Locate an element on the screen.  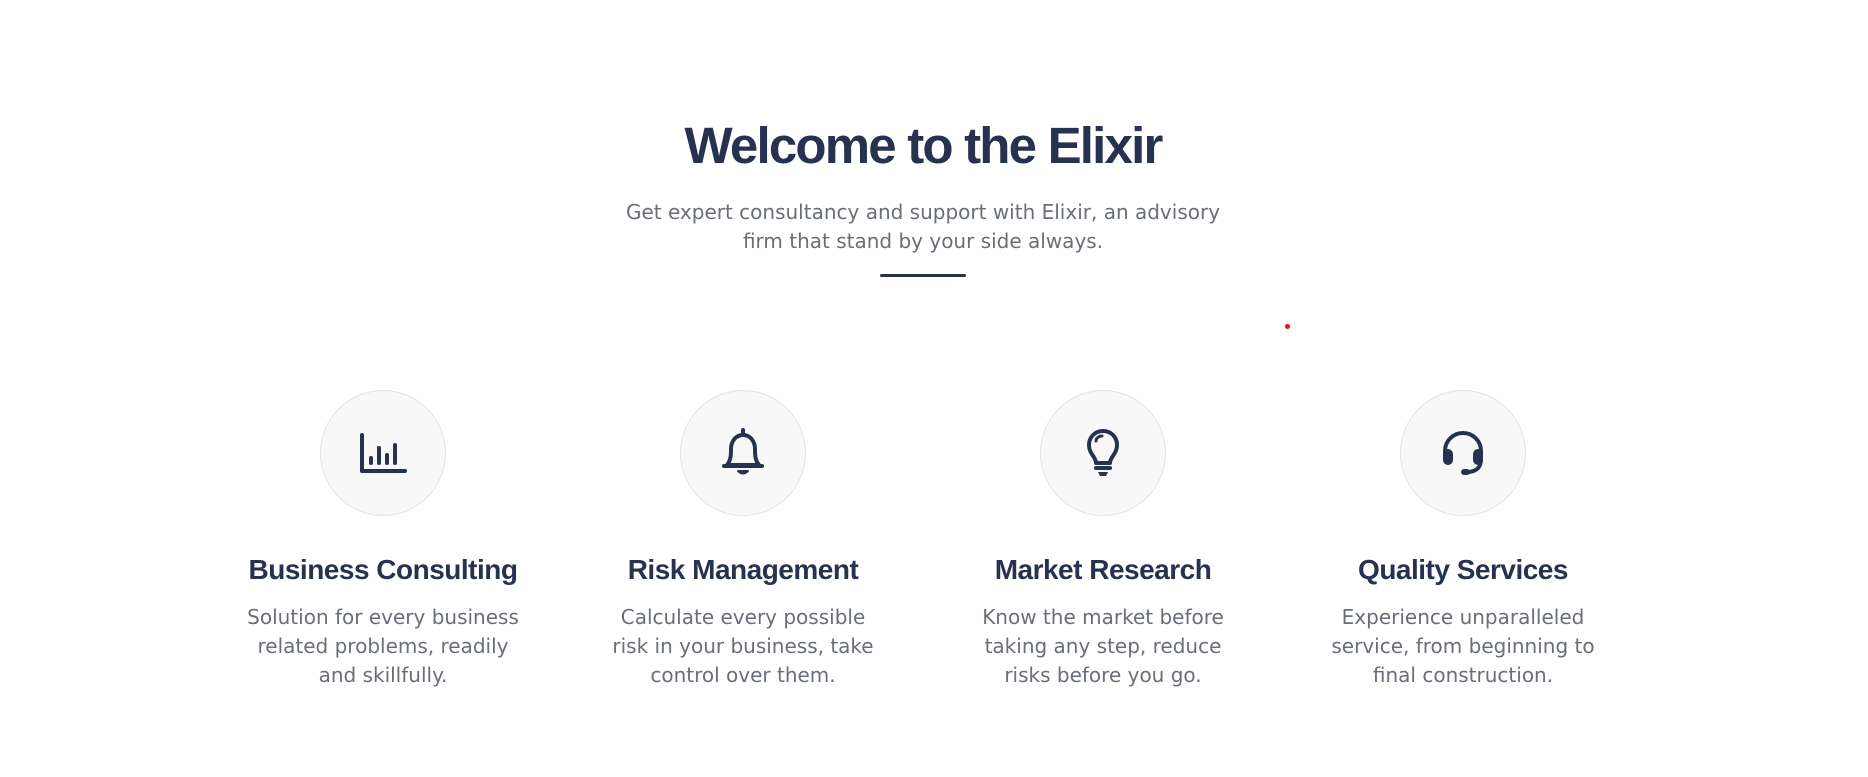
headset-icon is located at coordinates (1463, 452).